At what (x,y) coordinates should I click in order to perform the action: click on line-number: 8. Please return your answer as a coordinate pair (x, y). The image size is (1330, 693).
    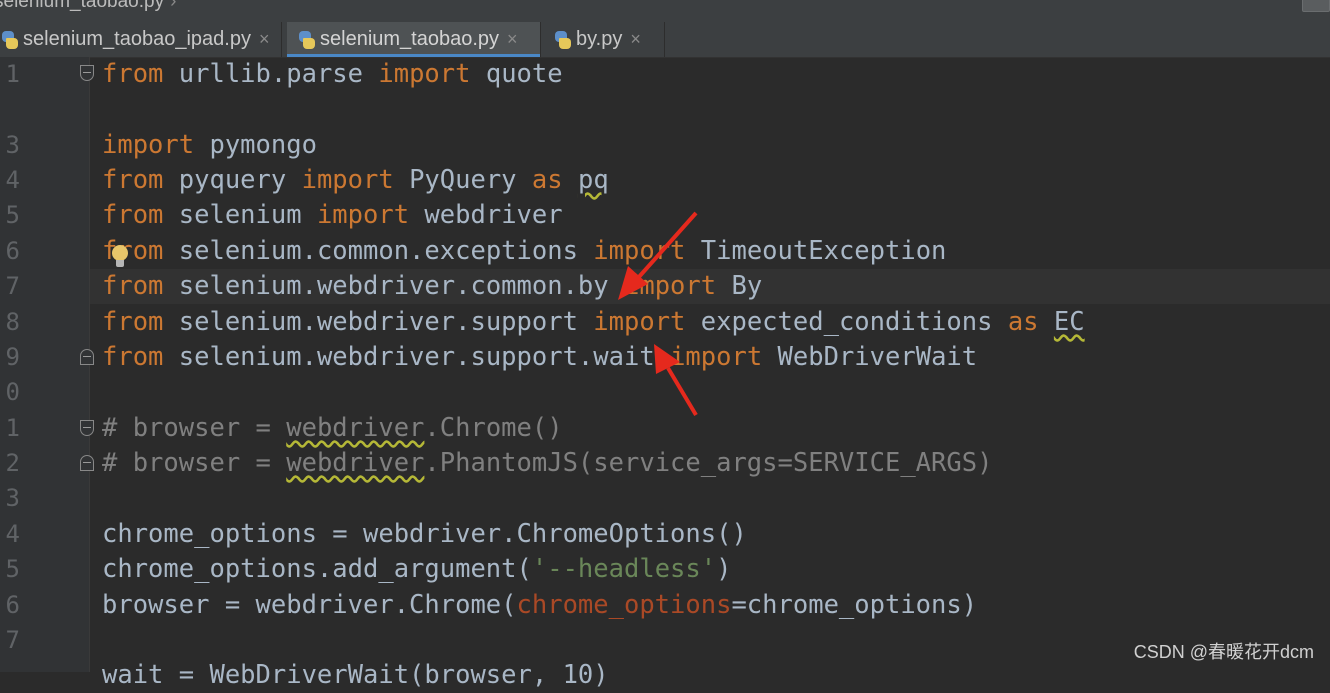
    Looking at the image, I should click on (12, 322).